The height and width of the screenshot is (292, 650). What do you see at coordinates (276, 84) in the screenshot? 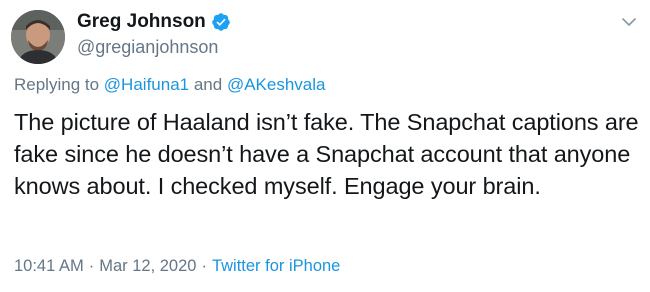
I see `mention-link-akeshvala: @AKeshvala` at bounding box center [276, 84].